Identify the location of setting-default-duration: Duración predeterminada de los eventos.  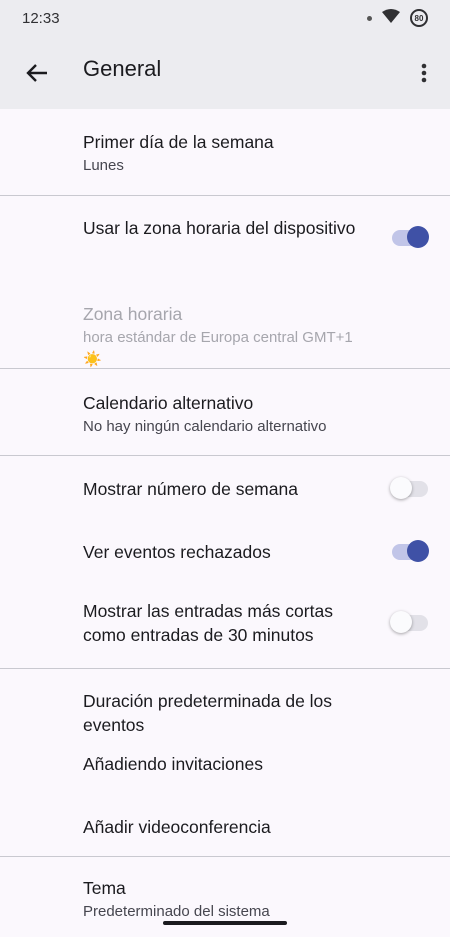
(225, 702).